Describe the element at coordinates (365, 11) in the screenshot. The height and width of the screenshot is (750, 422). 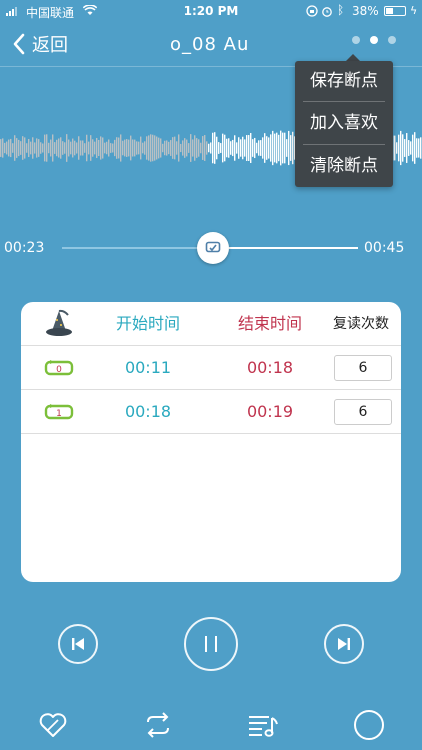
I see `battery-percent: 38%` at that location.